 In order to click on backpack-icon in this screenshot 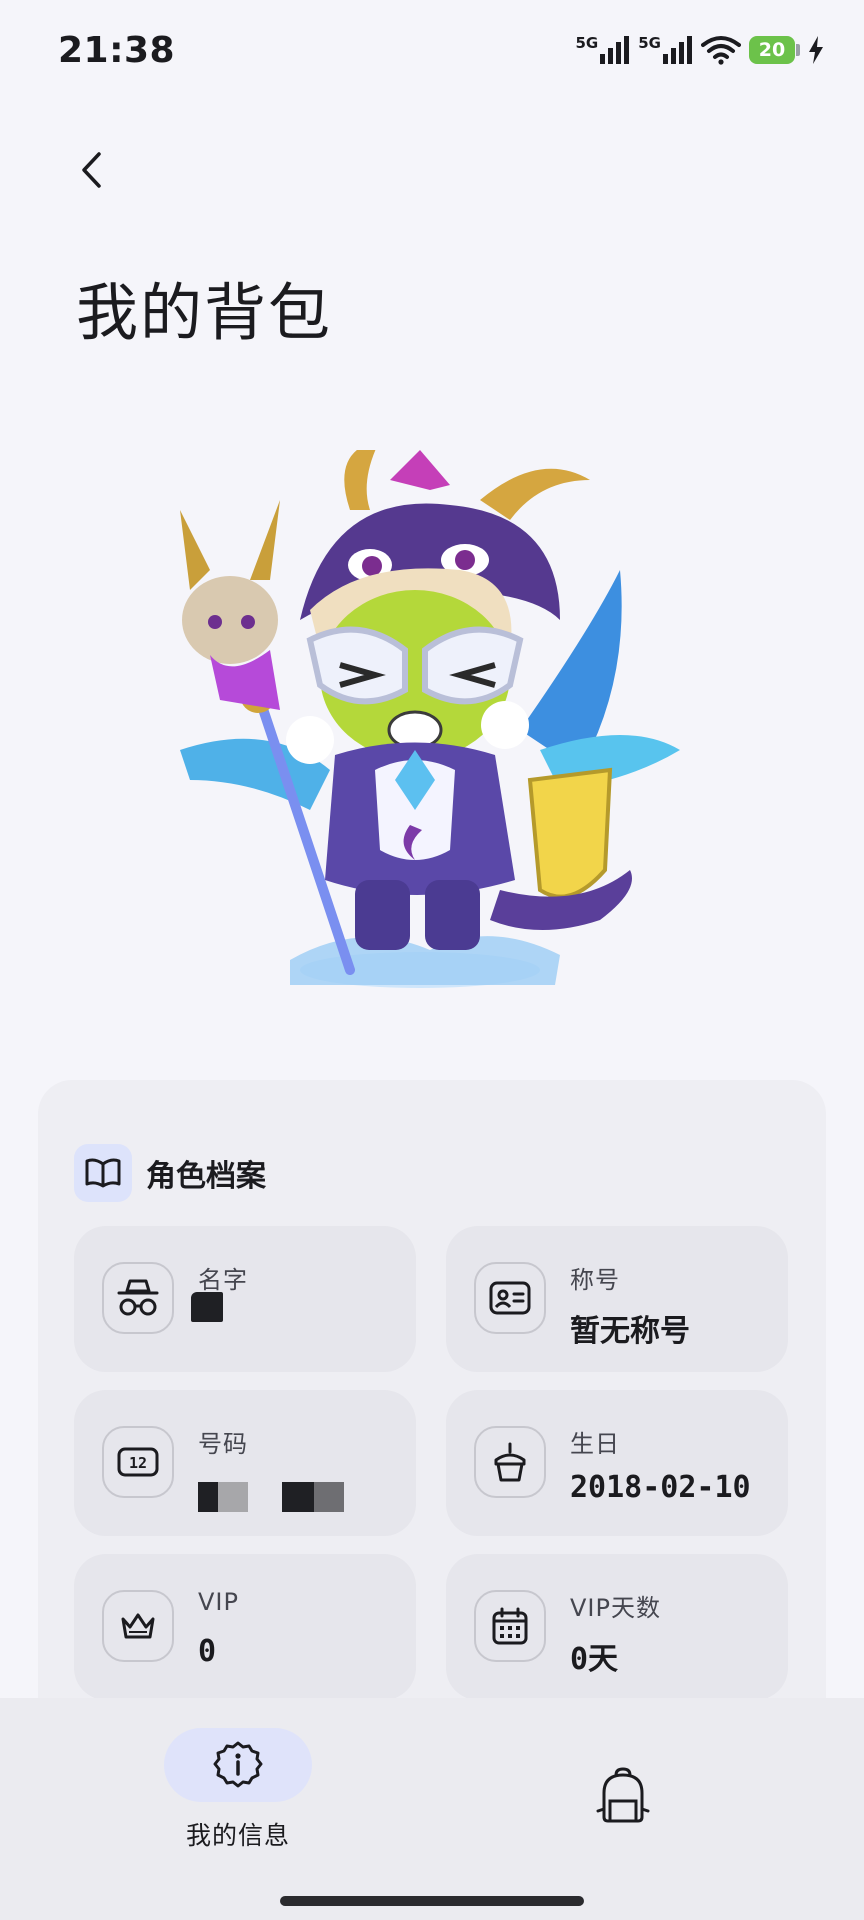, I will do `click(623, 1795)`.